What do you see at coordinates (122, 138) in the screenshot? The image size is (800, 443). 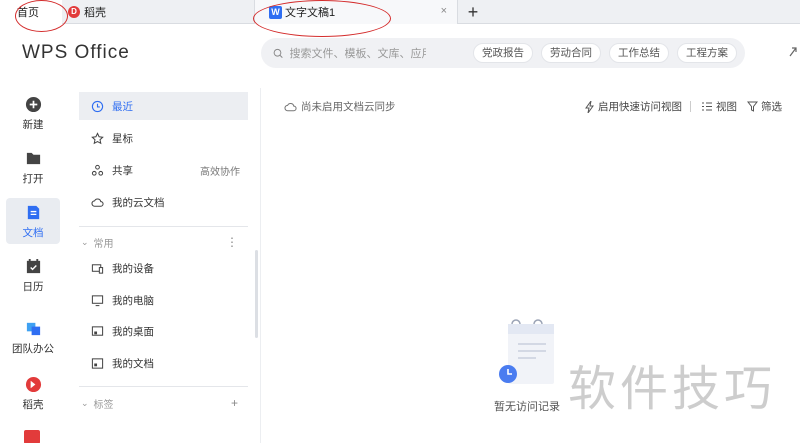 I see `nav-item-label: 星标` at bounding box center [122, 138].